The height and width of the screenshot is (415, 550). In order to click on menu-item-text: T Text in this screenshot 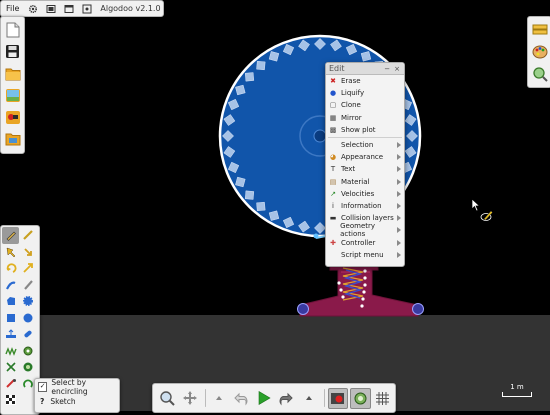, I will do `click(365, 169)`.